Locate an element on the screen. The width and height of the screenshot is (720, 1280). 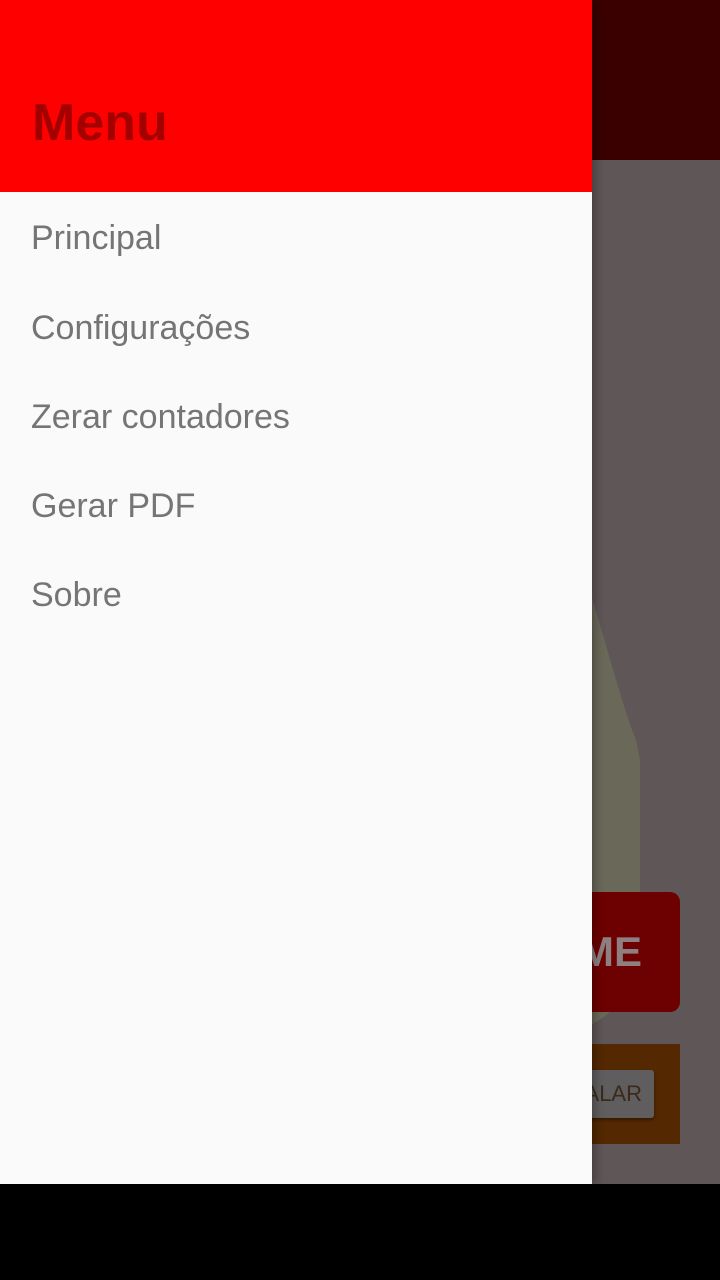
drawer-title: Menu is located at coordinates (100, 123).